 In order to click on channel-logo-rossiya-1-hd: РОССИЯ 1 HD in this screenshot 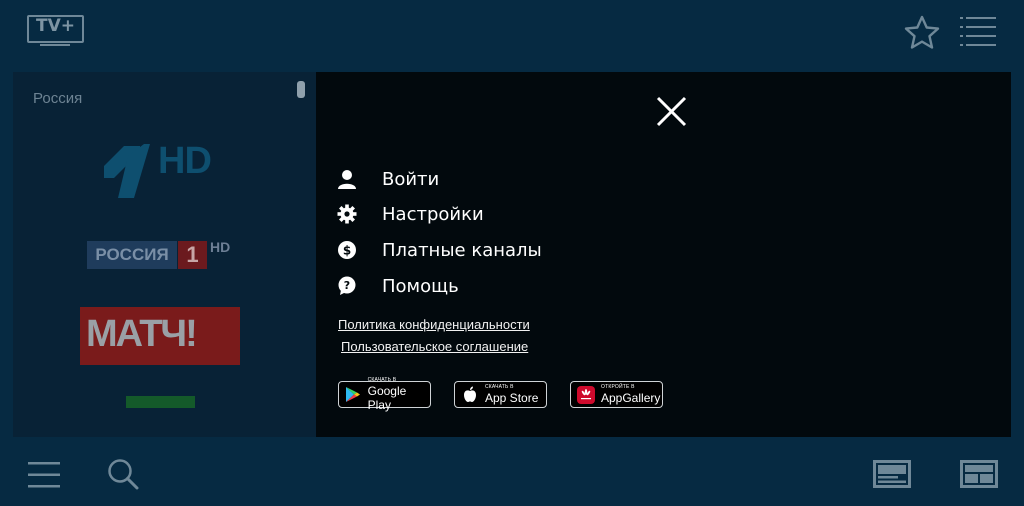, I will do `click(162, 255)`.